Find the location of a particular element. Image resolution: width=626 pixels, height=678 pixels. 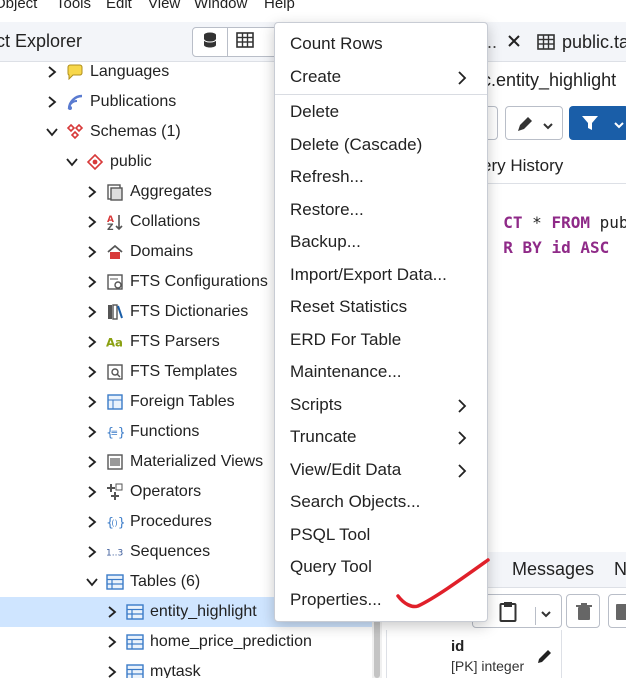

object-explorer-title: ct Explorer is located at coordinates (41, 41).